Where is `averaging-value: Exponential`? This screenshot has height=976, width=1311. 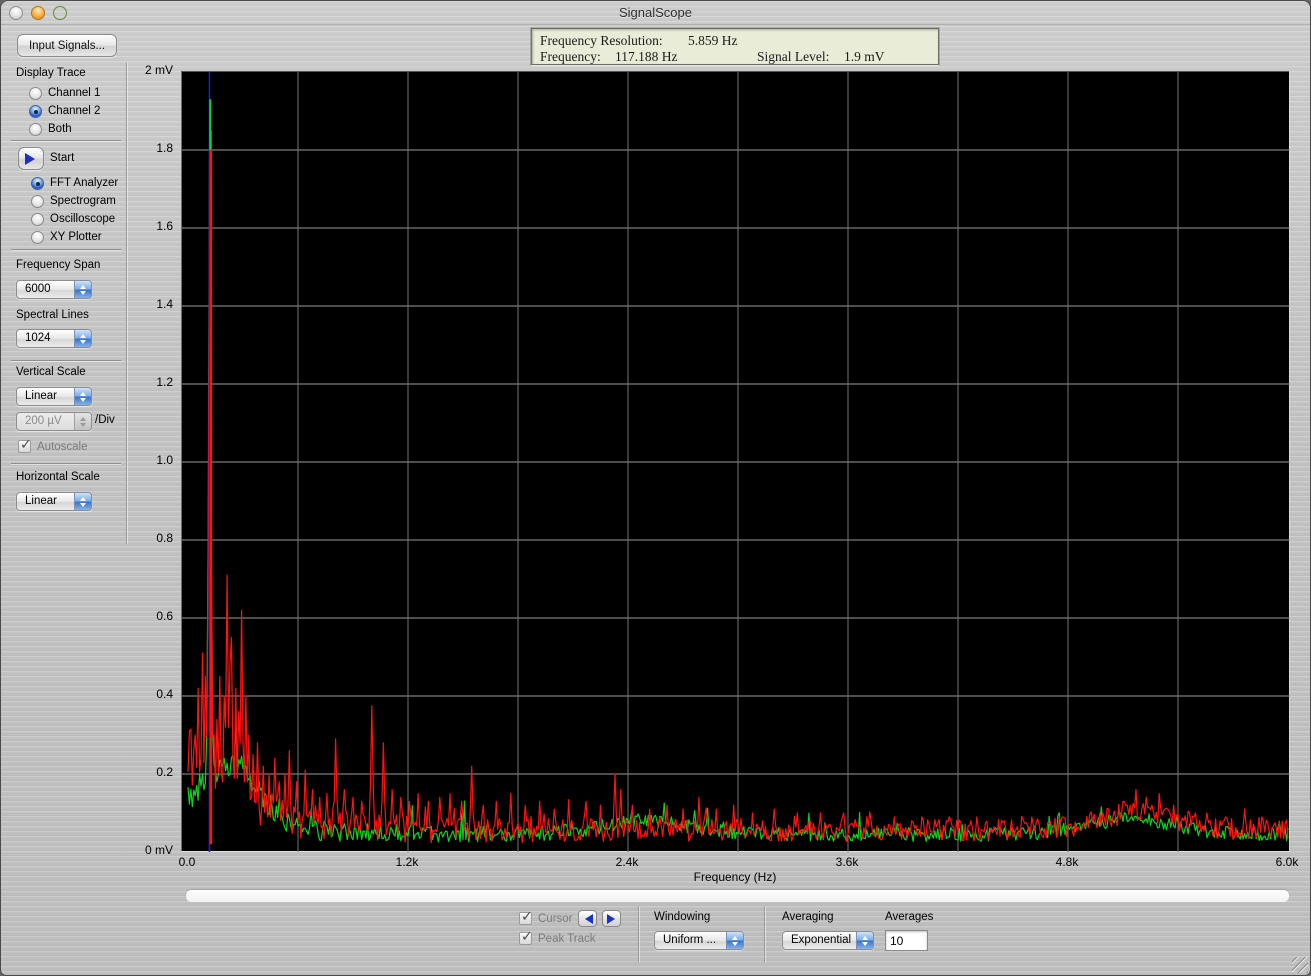 averaging-value: Exponential is located at coordinates (821, 940).